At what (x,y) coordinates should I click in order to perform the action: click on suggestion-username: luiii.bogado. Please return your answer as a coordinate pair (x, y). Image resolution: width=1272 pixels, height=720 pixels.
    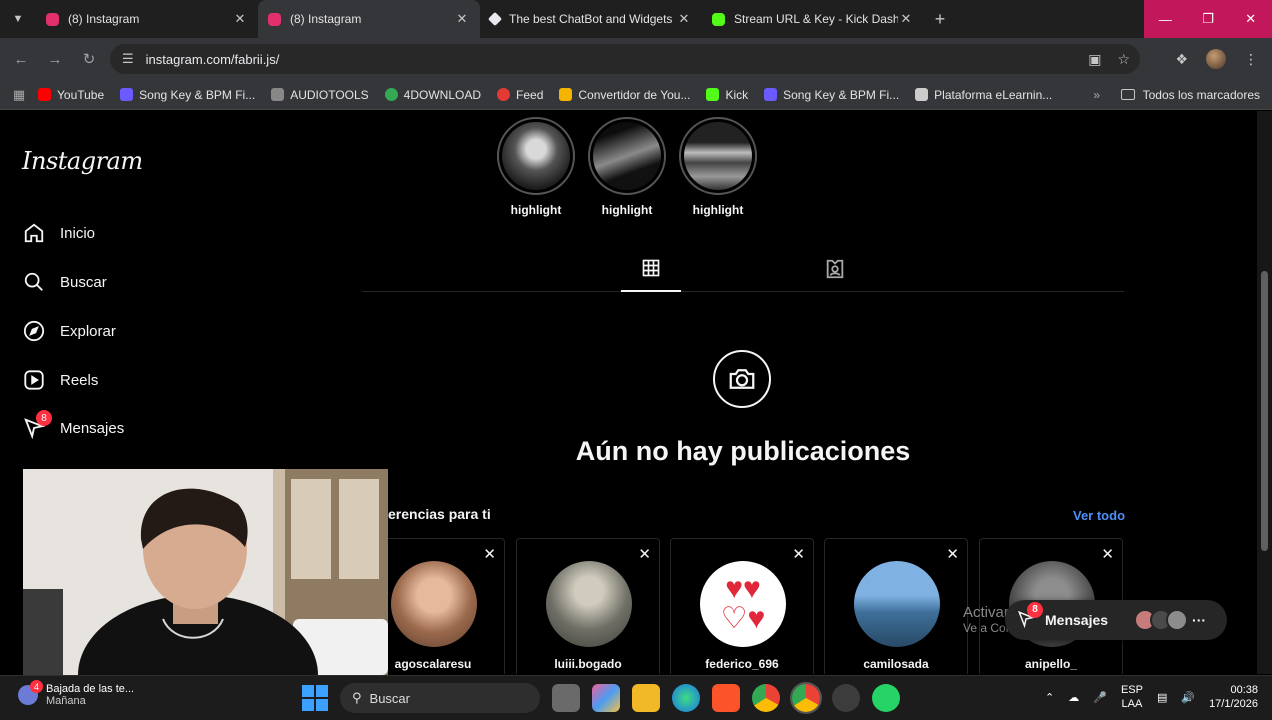
    Looking at the image, I should click on (588, 664).